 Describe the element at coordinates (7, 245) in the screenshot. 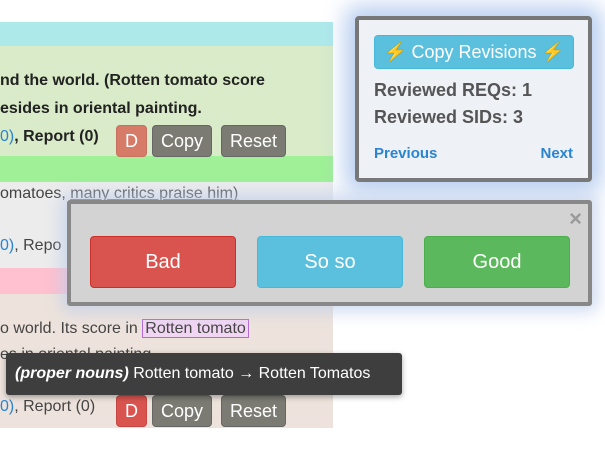

I see `row2-count-link: 0)` at that location.